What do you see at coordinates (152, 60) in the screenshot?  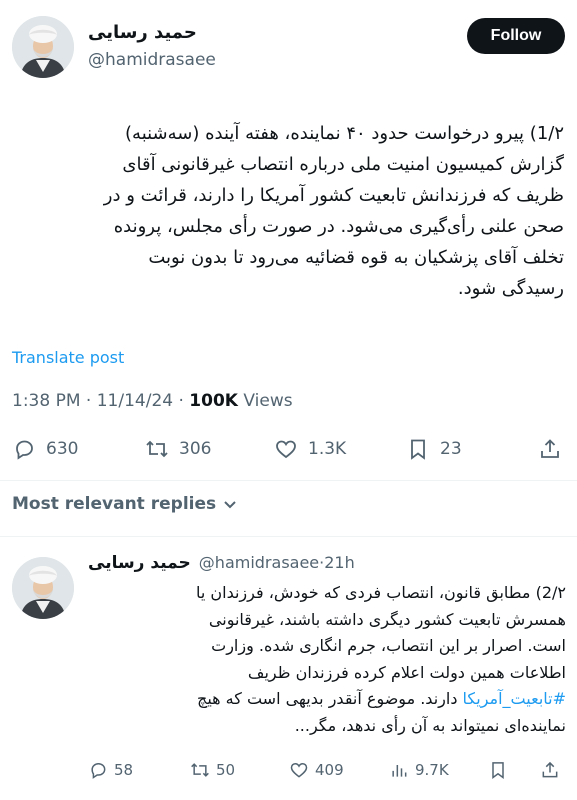 I see `author-handle: @hamidrasaee` at bounding box center [152, 60].